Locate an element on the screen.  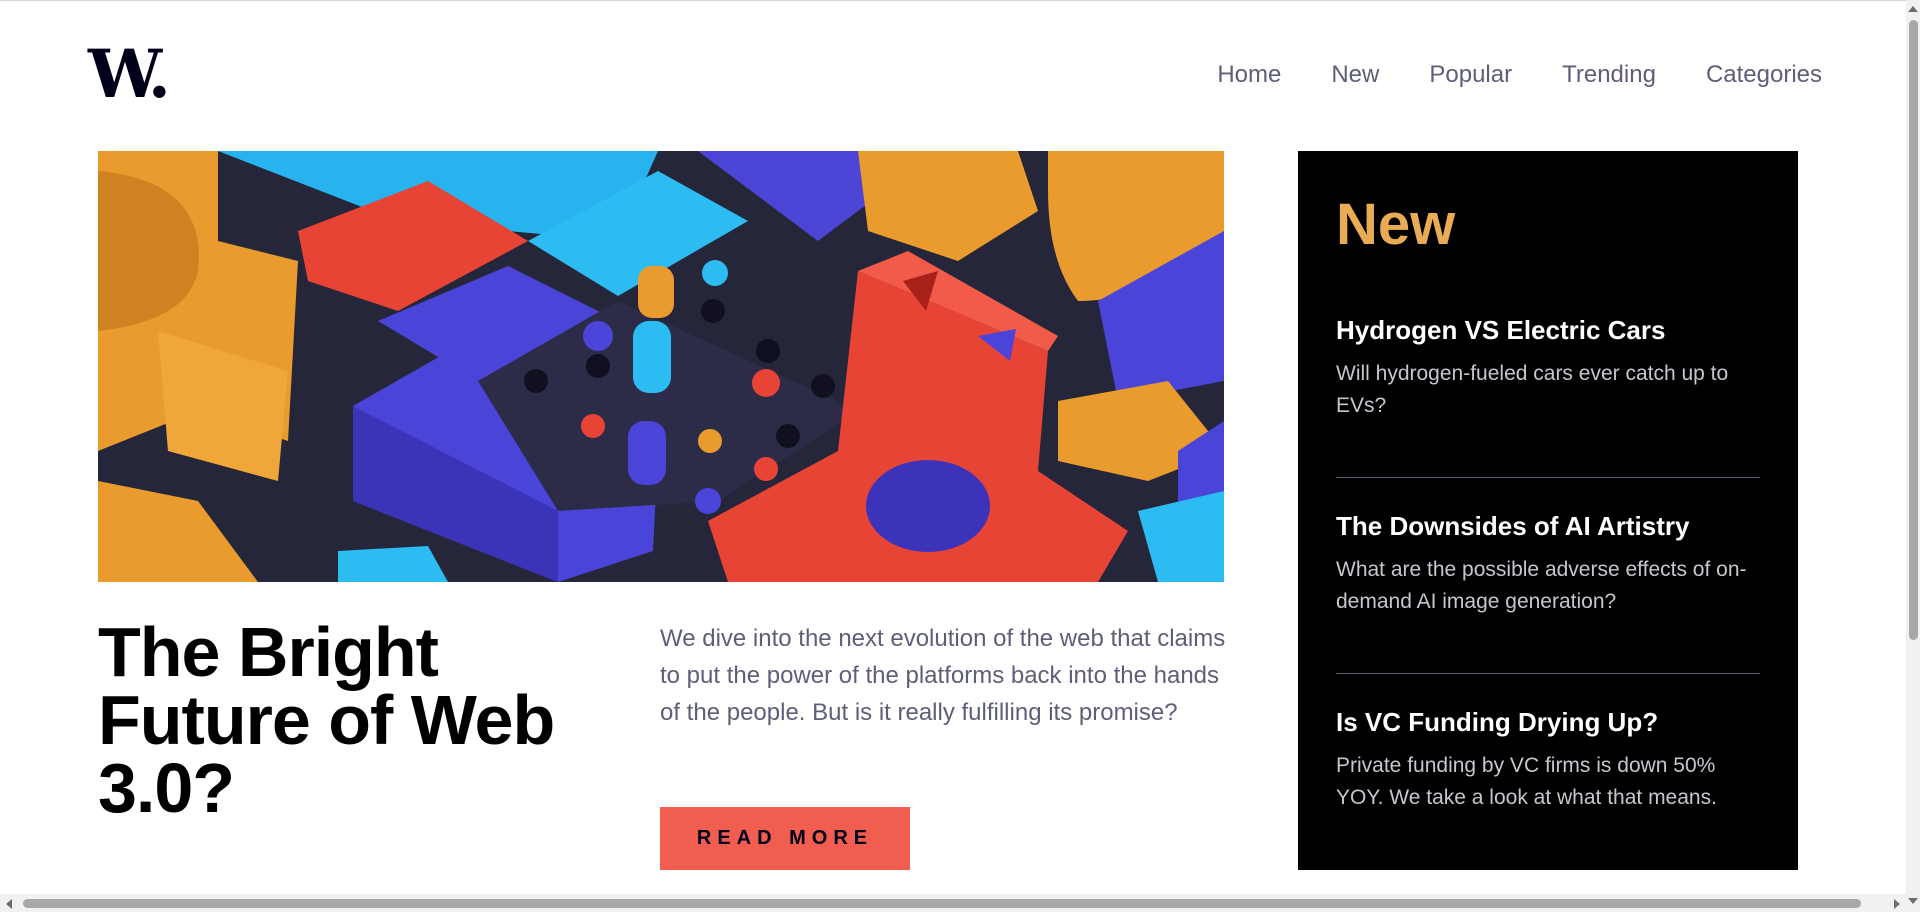
horizontal-scroll-thumb is located at coordinates (942, 903).